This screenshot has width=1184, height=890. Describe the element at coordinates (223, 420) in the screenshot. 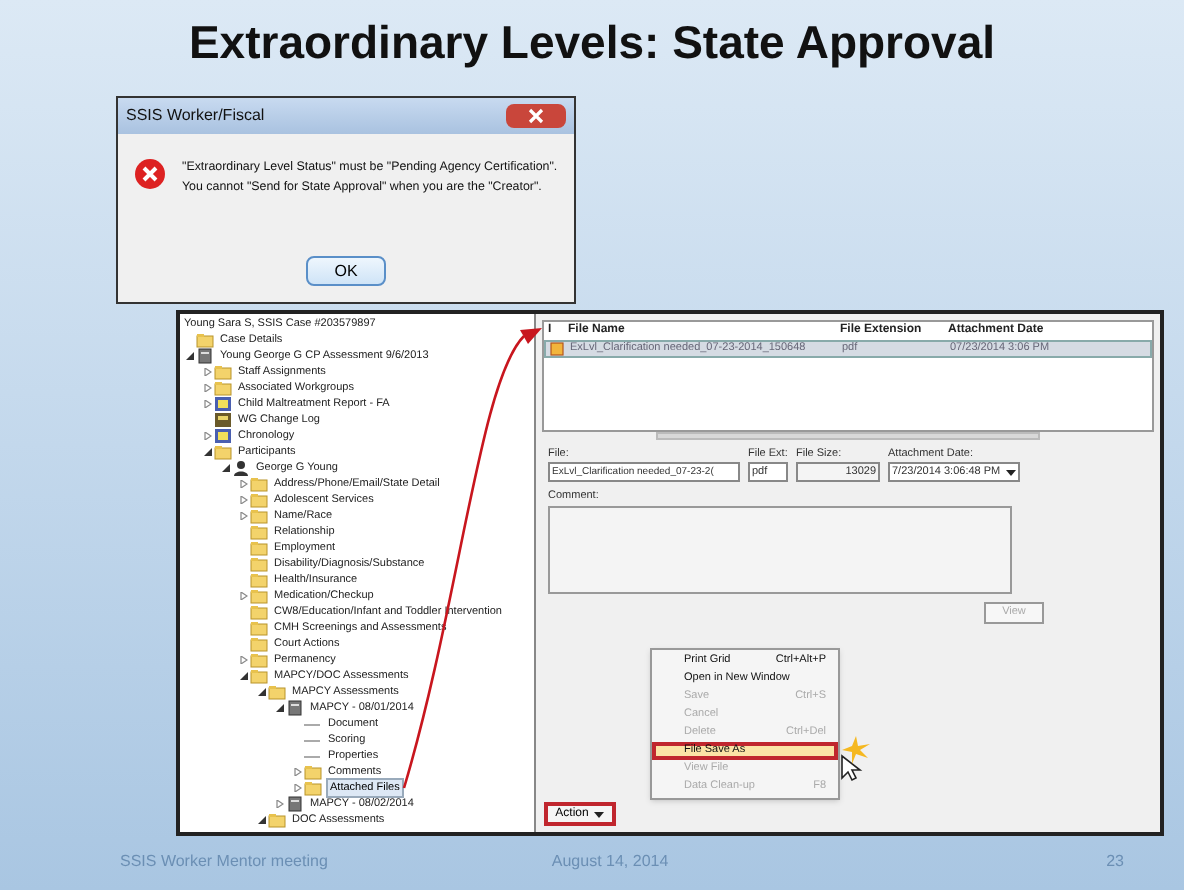

I see `log-icon` at that location.